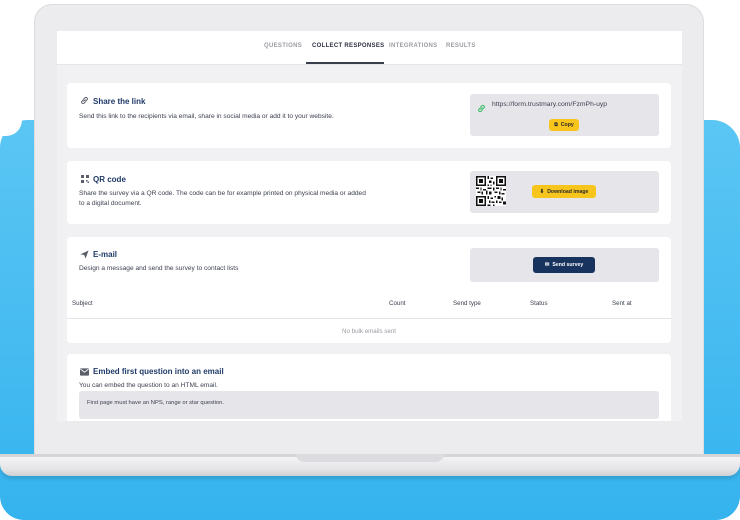 The width and height of the screenshot is (740, 520). What do you see at coordinates (84, 371) in the screenshot?
I see `mail-icon` at bounding box center [84, 371].